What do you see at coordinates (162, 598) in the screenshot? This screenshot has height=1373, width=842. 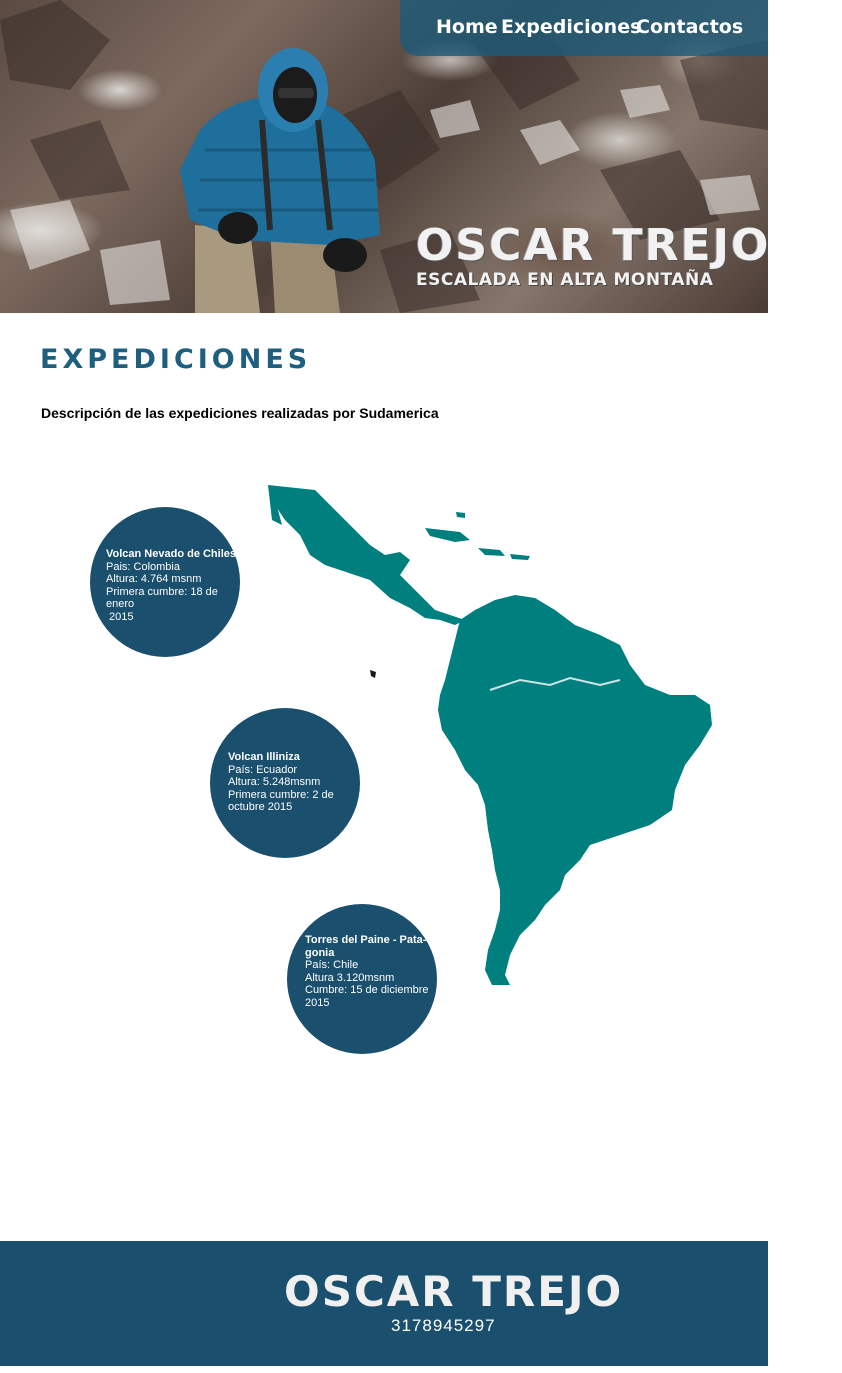 I see `expedition-summit: Primera cumbre: 18 de enero` at bounding box center [162, 598].